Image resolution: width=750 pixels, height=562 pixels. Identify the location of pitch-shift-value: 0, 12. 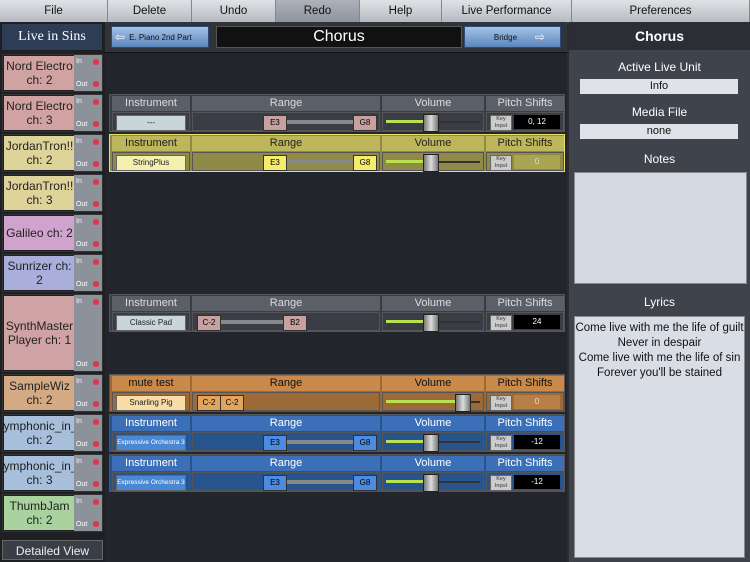
(537, 122).